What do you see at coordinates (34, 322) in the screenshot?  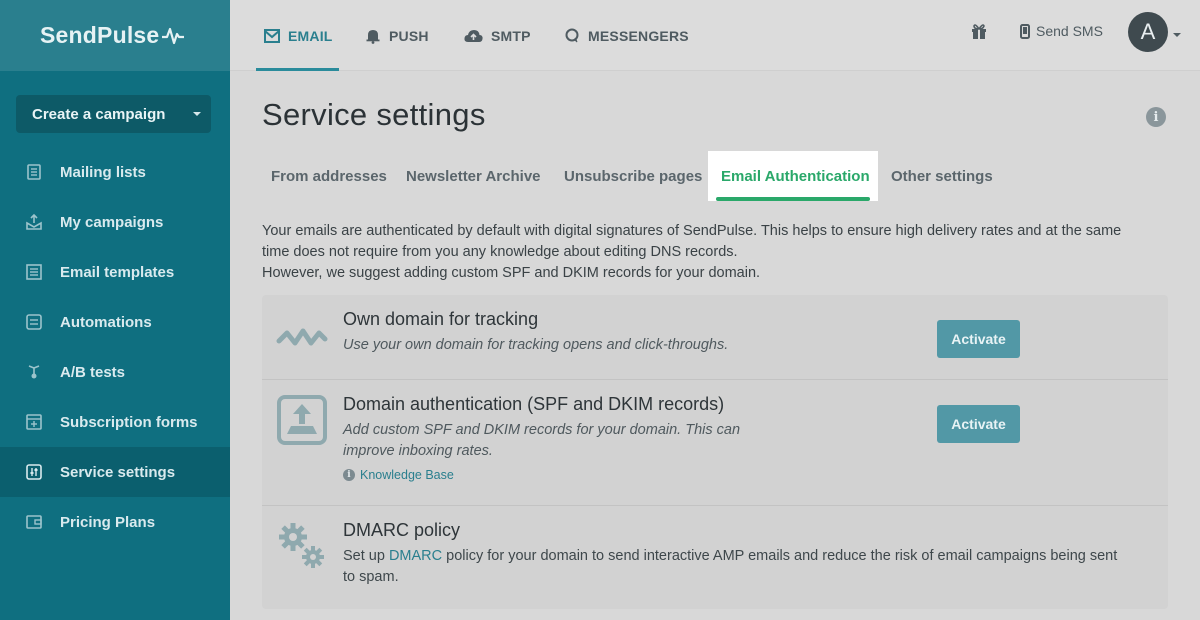 I see `automations-icon` at bounding box center [34, 322].